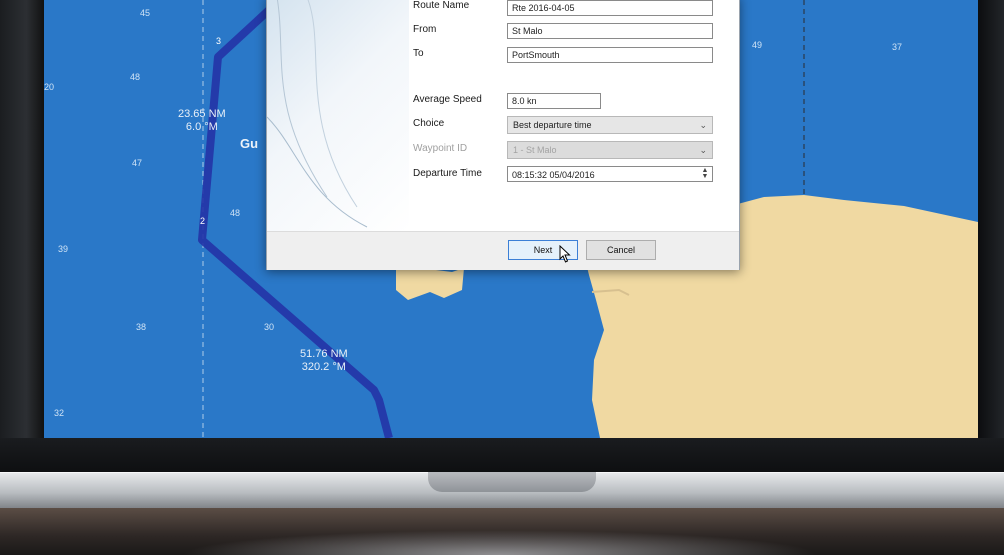 The height and width of the screenshot is (555, 1004). What do you see at coordinates (757, 45) in the screenshot?
I see `depth-sounding: 49` at bounding box center [757, 45].